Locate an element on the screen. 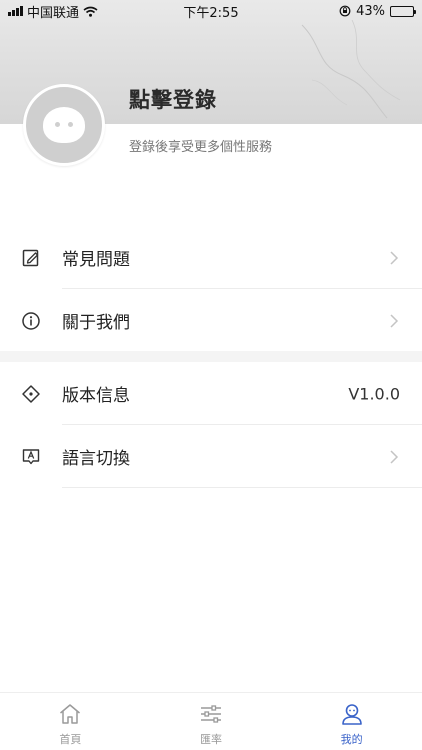 This screenshot has width=422, height=750. menu-item-label: 版本信息 is located at coordinates (96, 396).